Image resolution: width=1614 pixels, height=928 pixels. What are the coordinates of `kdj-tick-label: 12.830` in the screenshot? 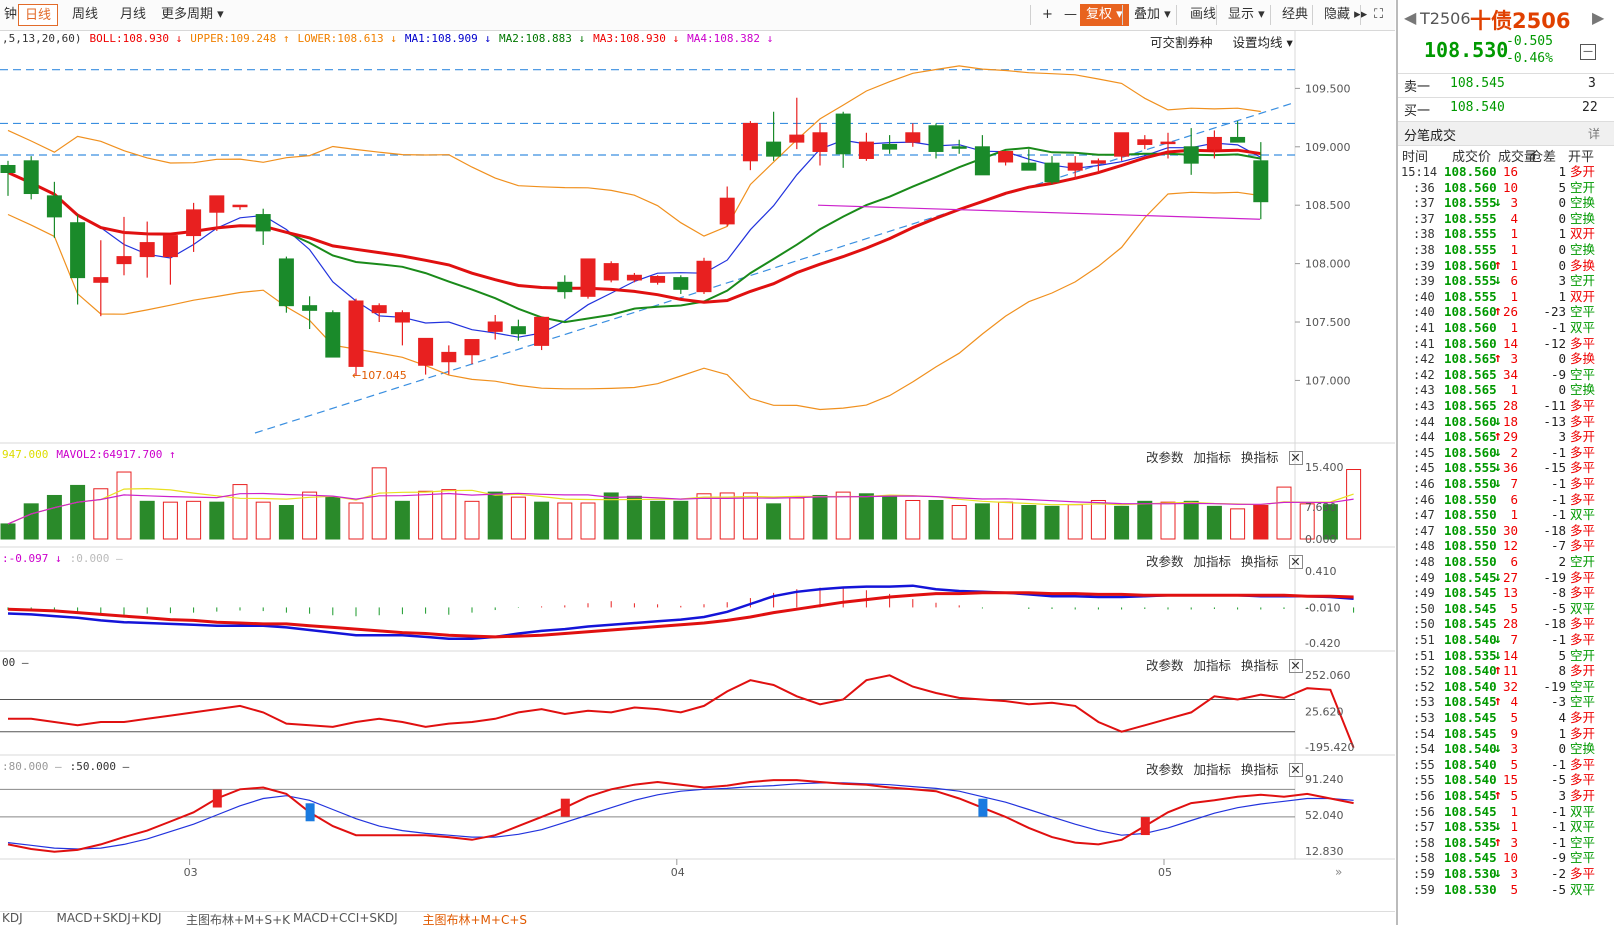 It's located at (1324, 851).